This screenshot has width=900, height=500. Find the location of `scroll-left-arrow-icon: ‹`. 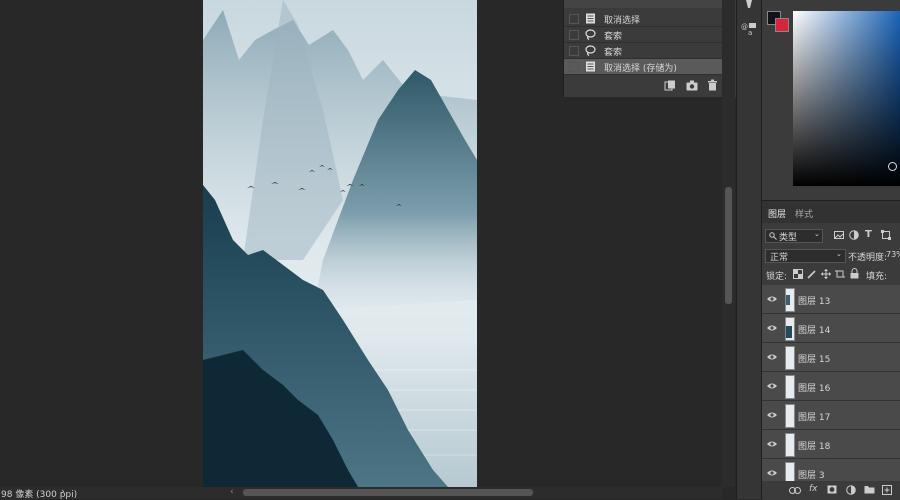

scroll-left-arrow-icon: ‹ is located at coordinates (232, 492).